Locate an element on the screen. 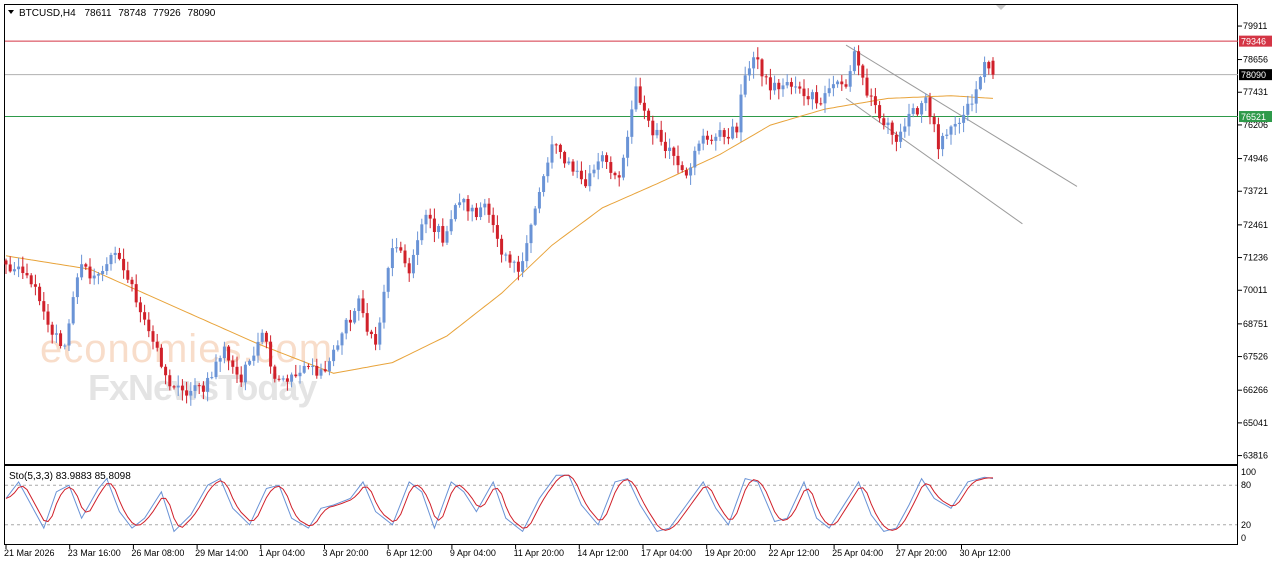 The height and width of the screenshot is (567, 1280). time-tick-label: 26 Mar 08:00 is located at coordinates (157, 553).